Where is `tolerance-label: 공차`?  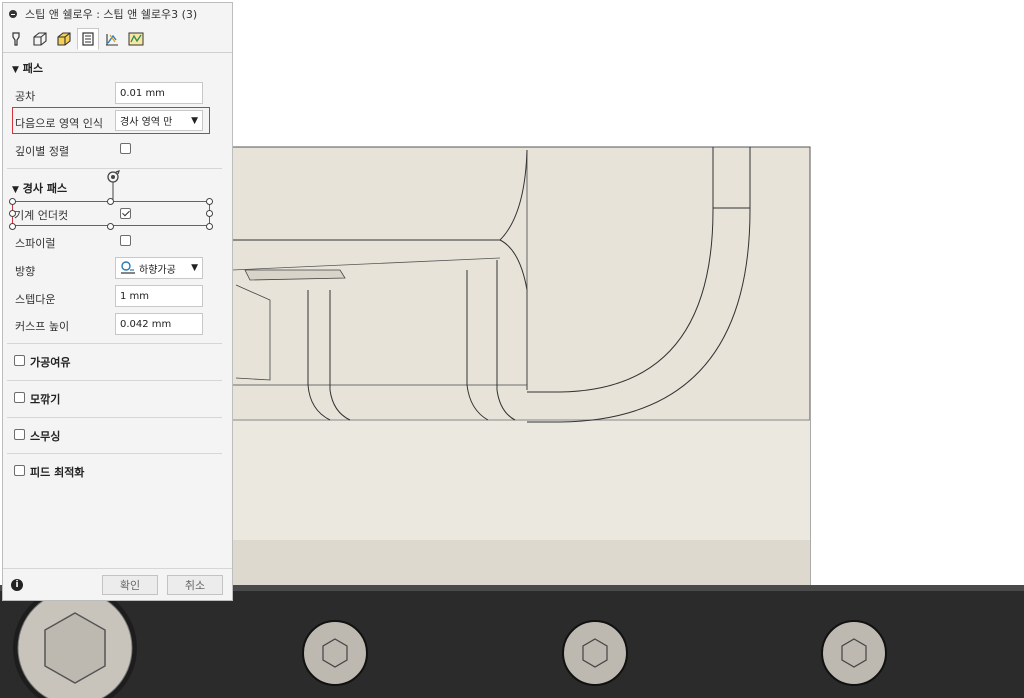
tolerance-label: 공차 is located at coordinates (25, 96).